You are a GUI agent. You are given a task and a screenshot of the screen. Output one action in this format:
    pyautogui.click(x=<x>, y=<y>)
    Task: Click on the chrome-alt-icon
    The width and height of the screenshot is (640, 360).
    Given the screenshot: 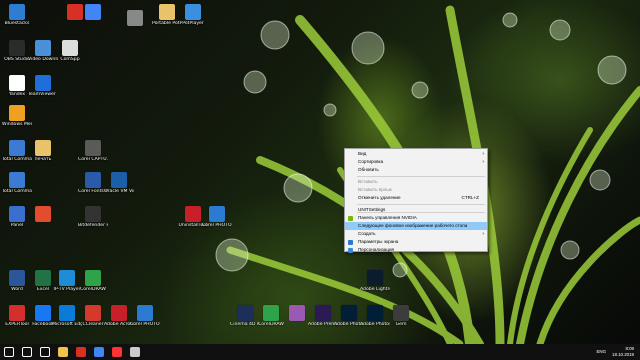 What is the action you would take?
    pyautogui.click(x=43, y=214)
    